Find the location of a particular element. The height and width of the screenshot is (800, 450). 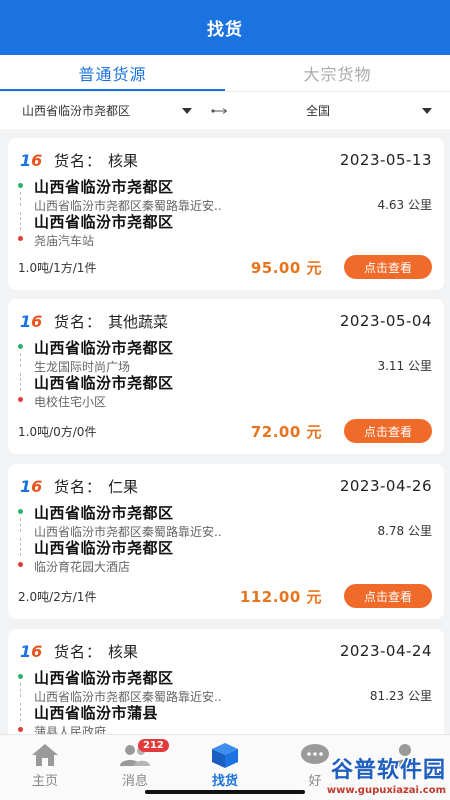

tabbar-label: 找货 is located at coordinates (224, 781).